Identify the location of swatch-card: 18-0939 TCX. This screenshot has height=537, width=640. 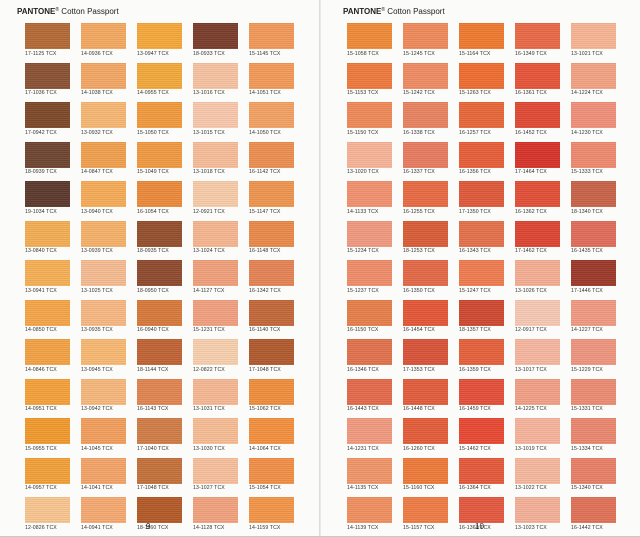
(53, 161).